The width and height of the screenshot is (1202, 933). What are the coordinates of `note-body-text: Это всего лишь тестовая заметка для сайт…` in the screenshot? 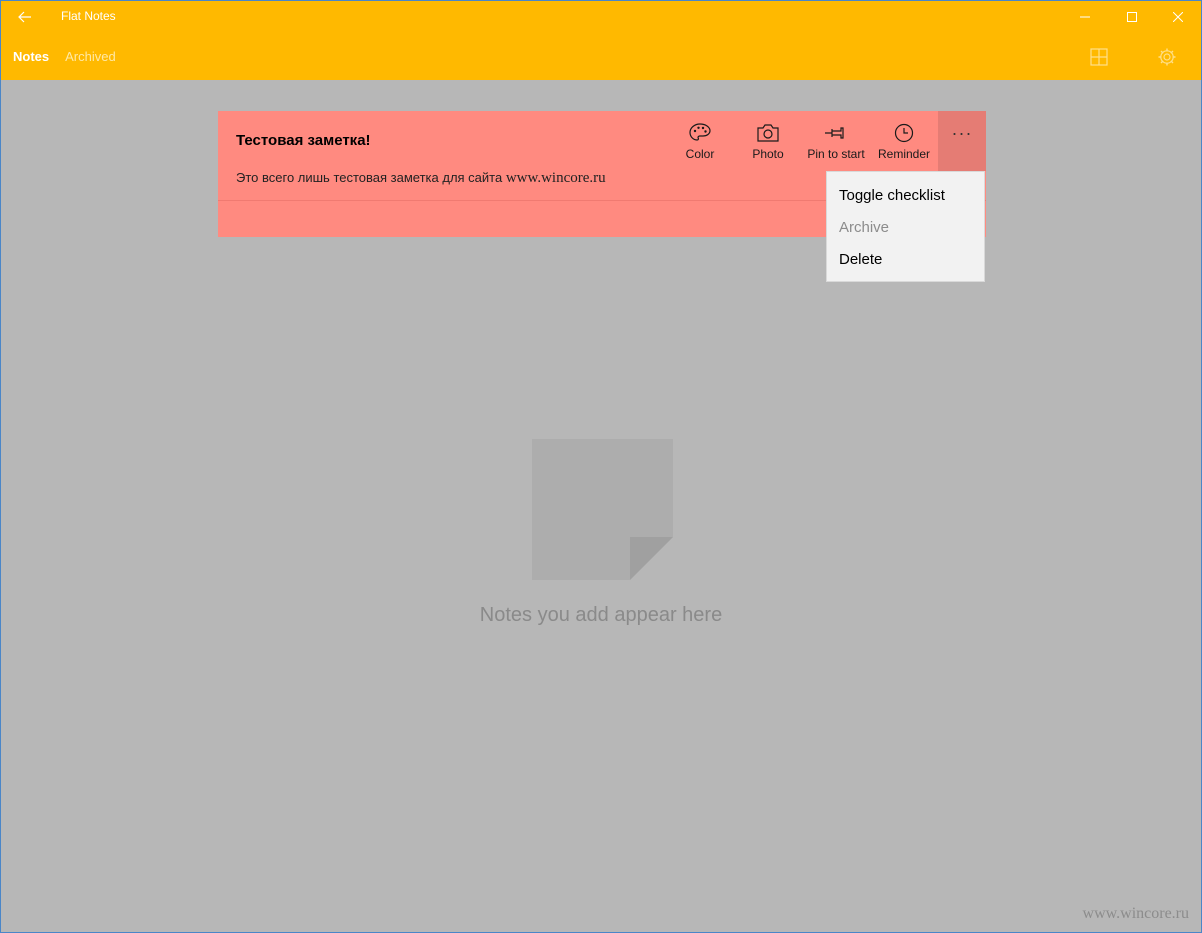 It's located at (371, 177).